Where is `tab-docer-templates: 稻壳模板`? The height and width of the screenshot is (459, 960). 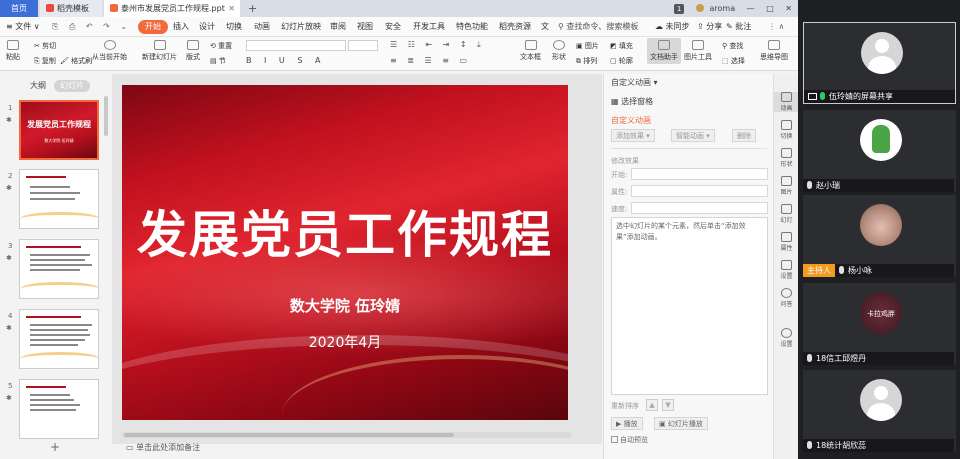 tab-docer-templates: 稻壳模板 is located at coordinates (71, 8).